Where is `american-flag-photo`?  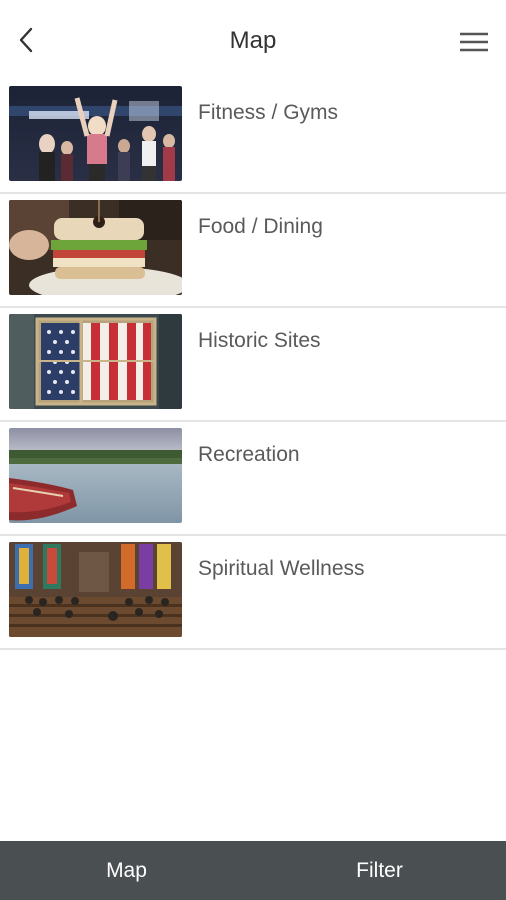 american-flag-photo is located at coordinates (95, 361).